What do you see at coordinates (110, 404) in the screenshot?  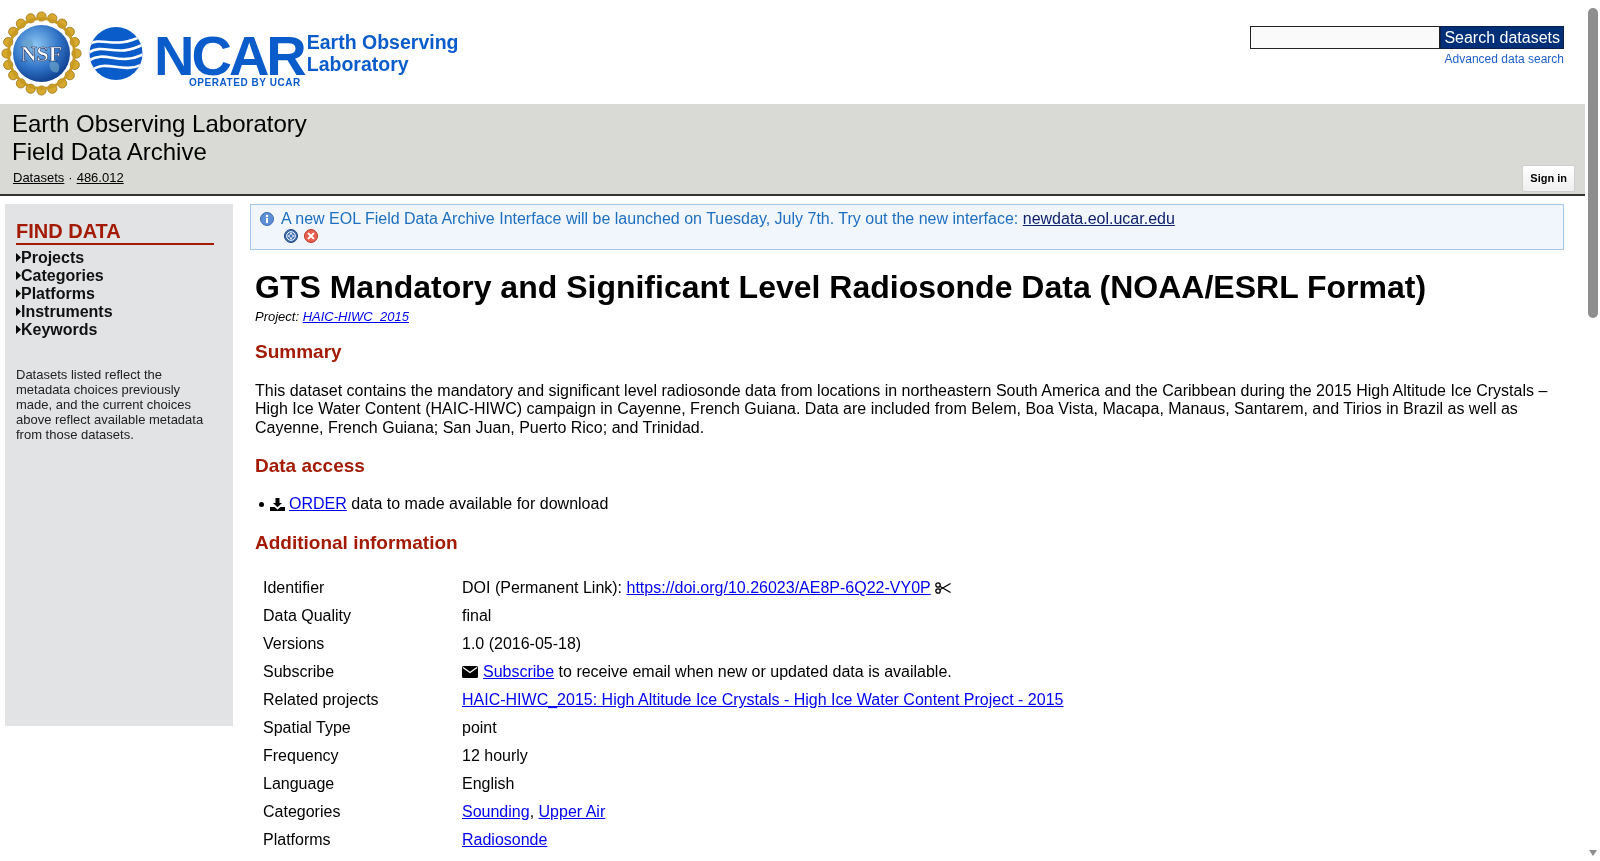 I see `sidebar-note: Datasets listed reflect the metadata choices previously made, and the current choices above reflect available metadata from those datasets.` at bounding box center [110, 404].